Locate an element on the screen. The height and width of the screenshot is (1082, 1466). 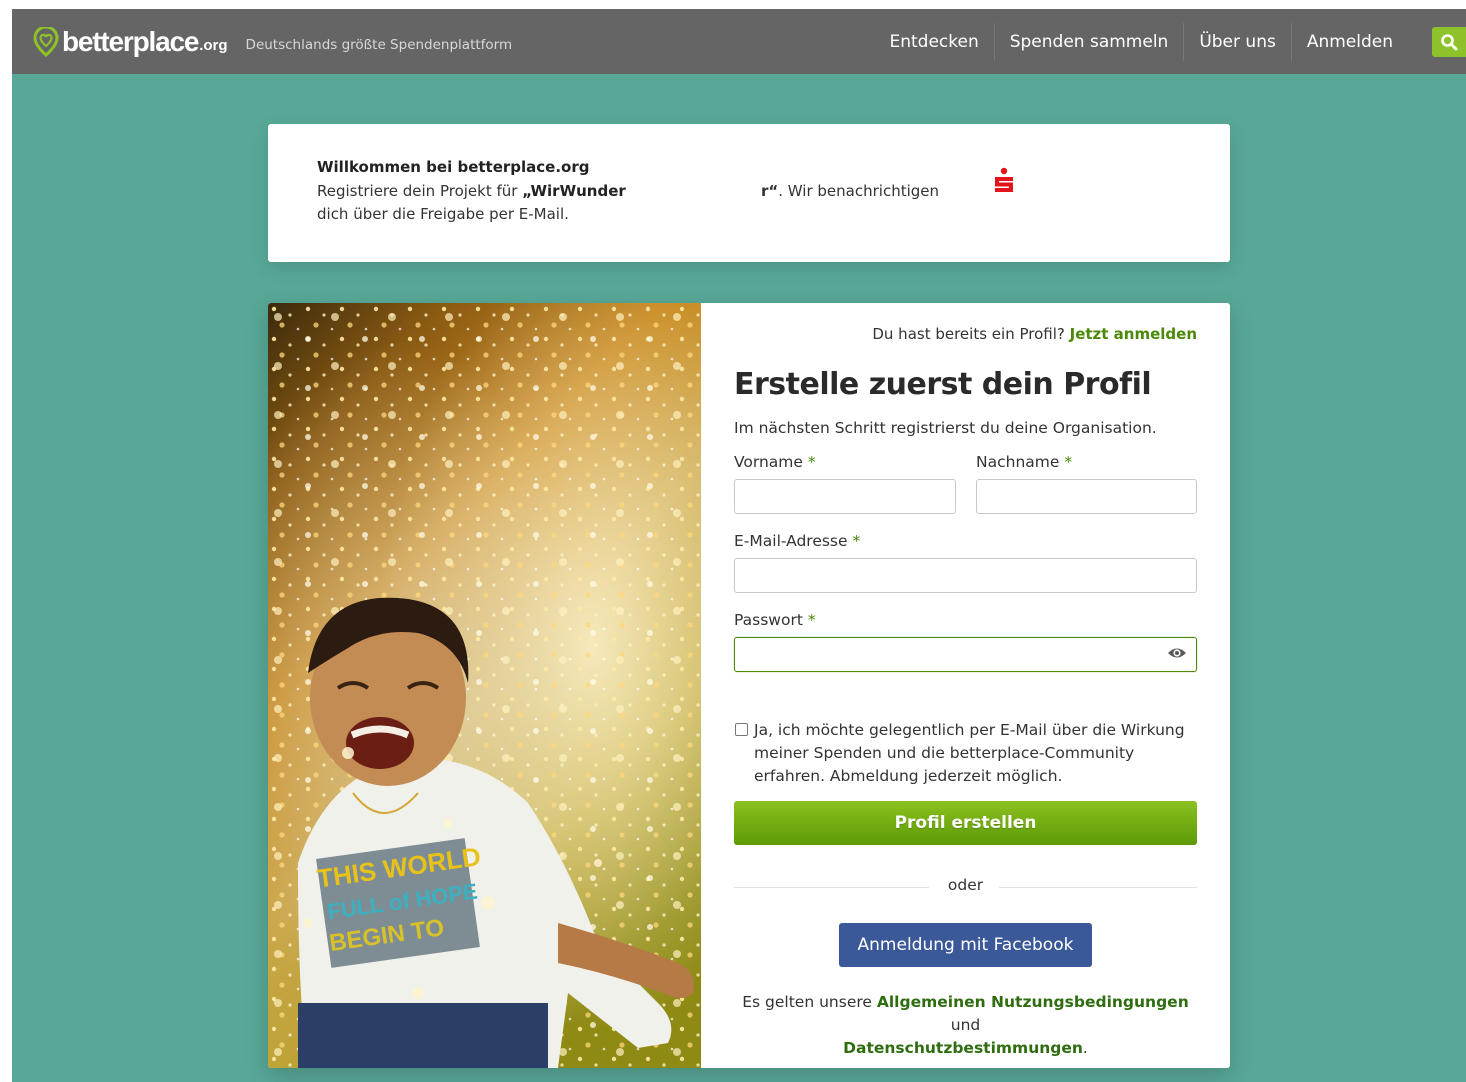
lastname-input is located at coordinates (1086, 496).